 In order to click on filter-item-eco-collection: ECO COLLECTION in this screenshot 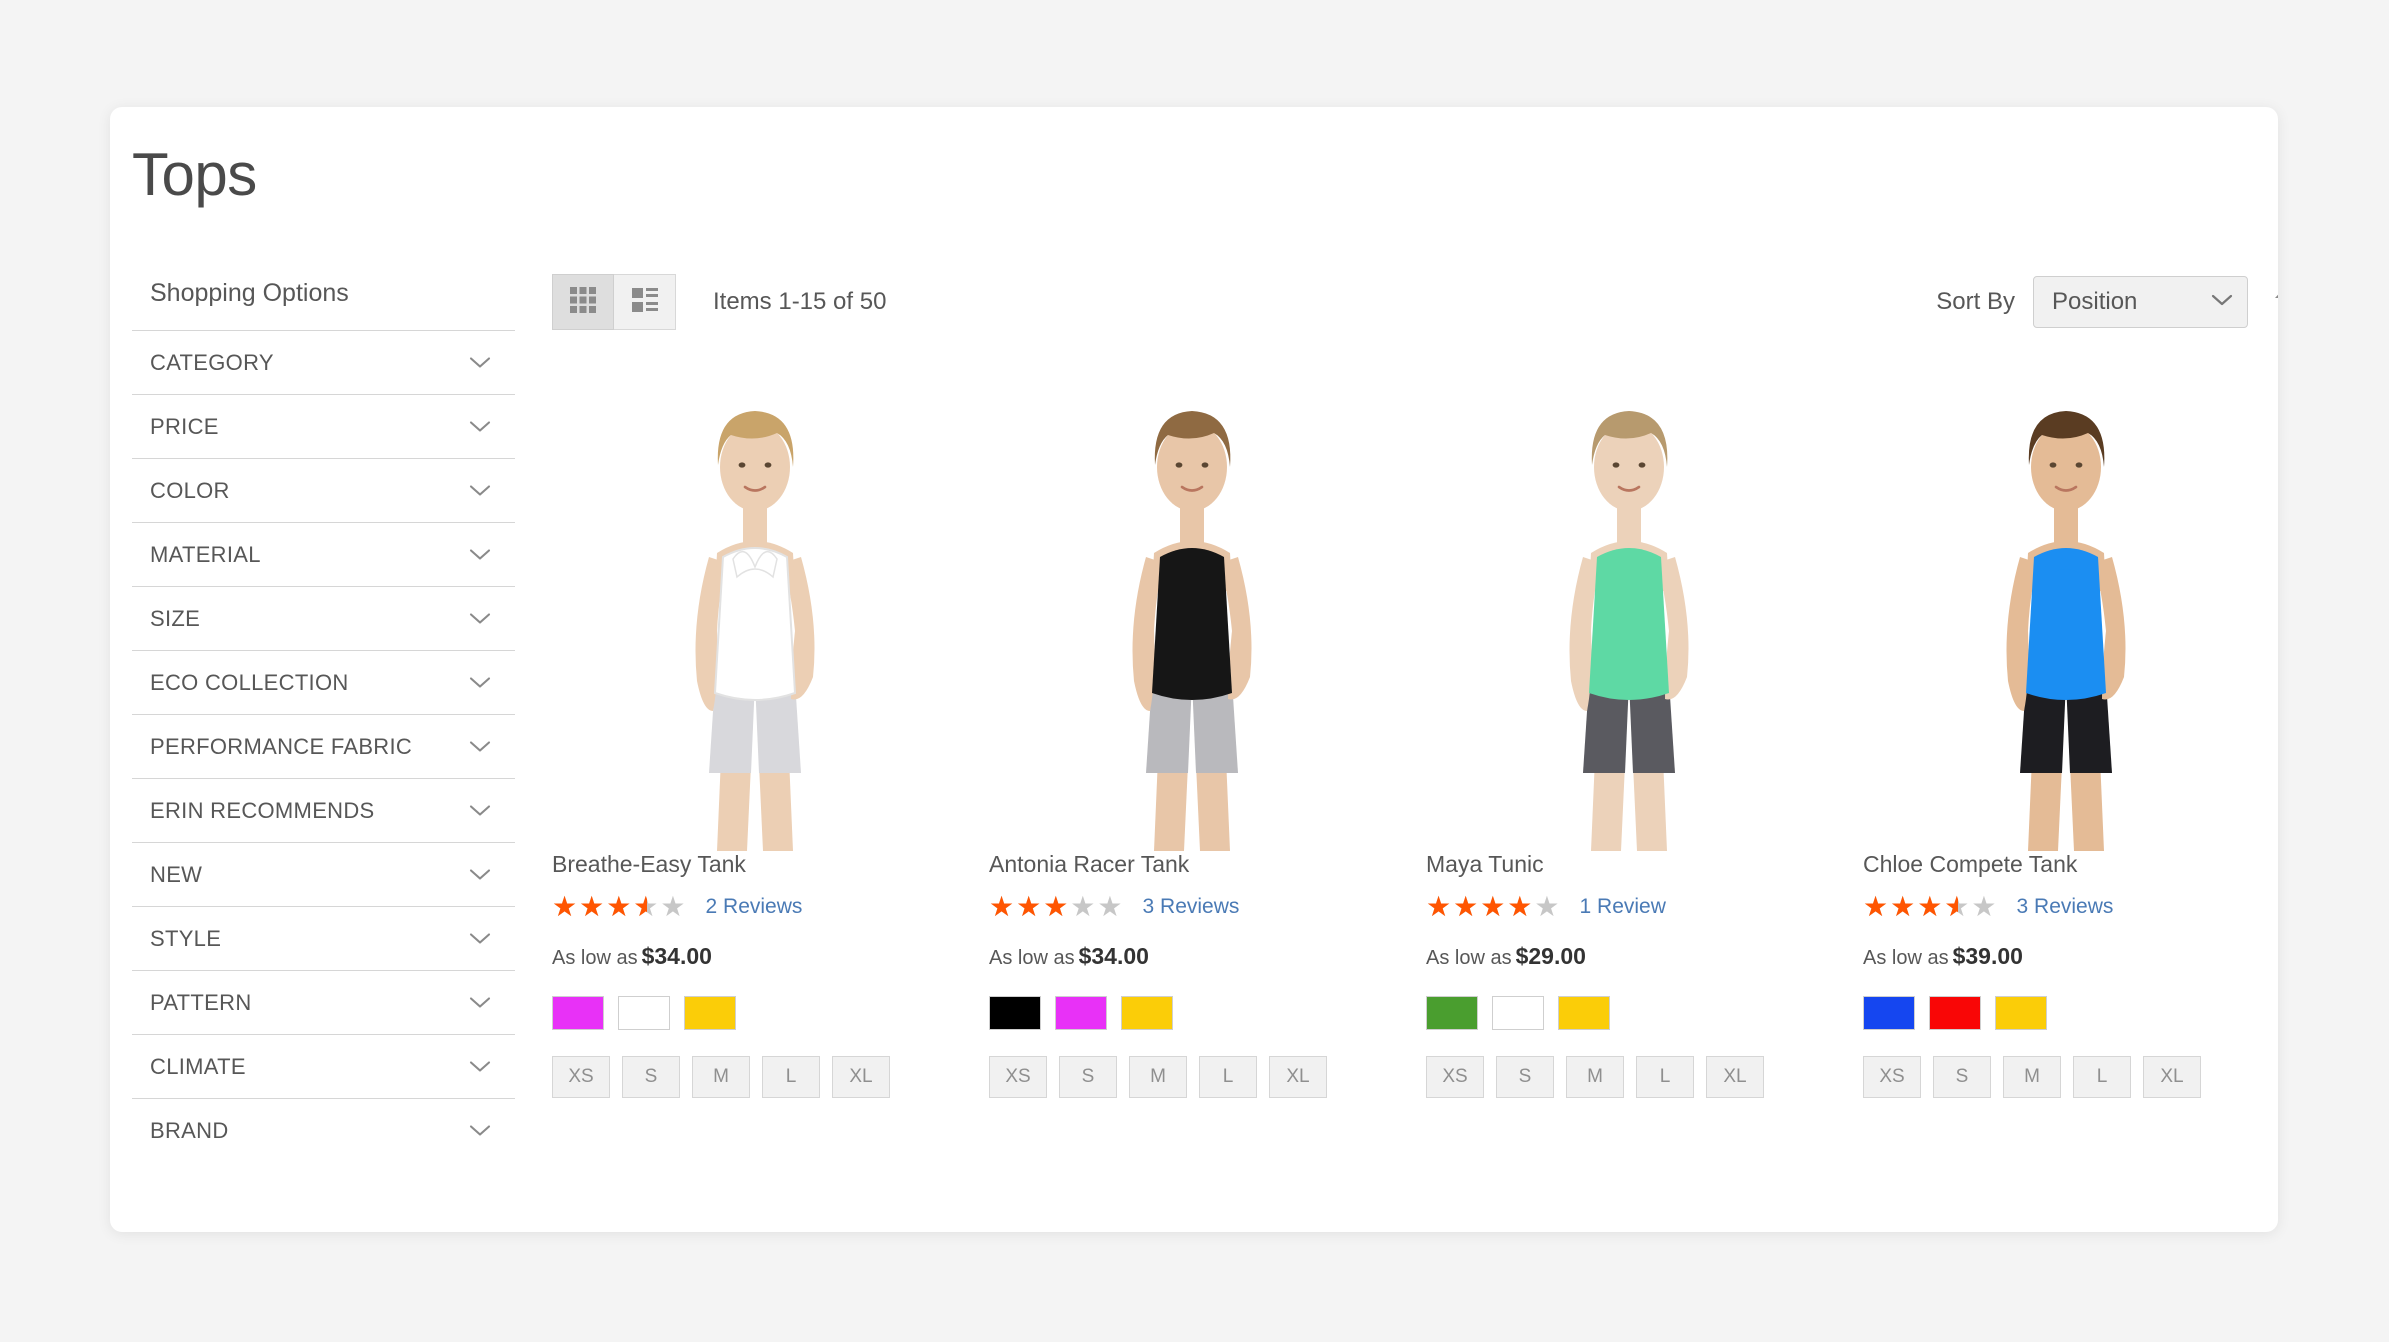, I will do `click(323, 682)`.